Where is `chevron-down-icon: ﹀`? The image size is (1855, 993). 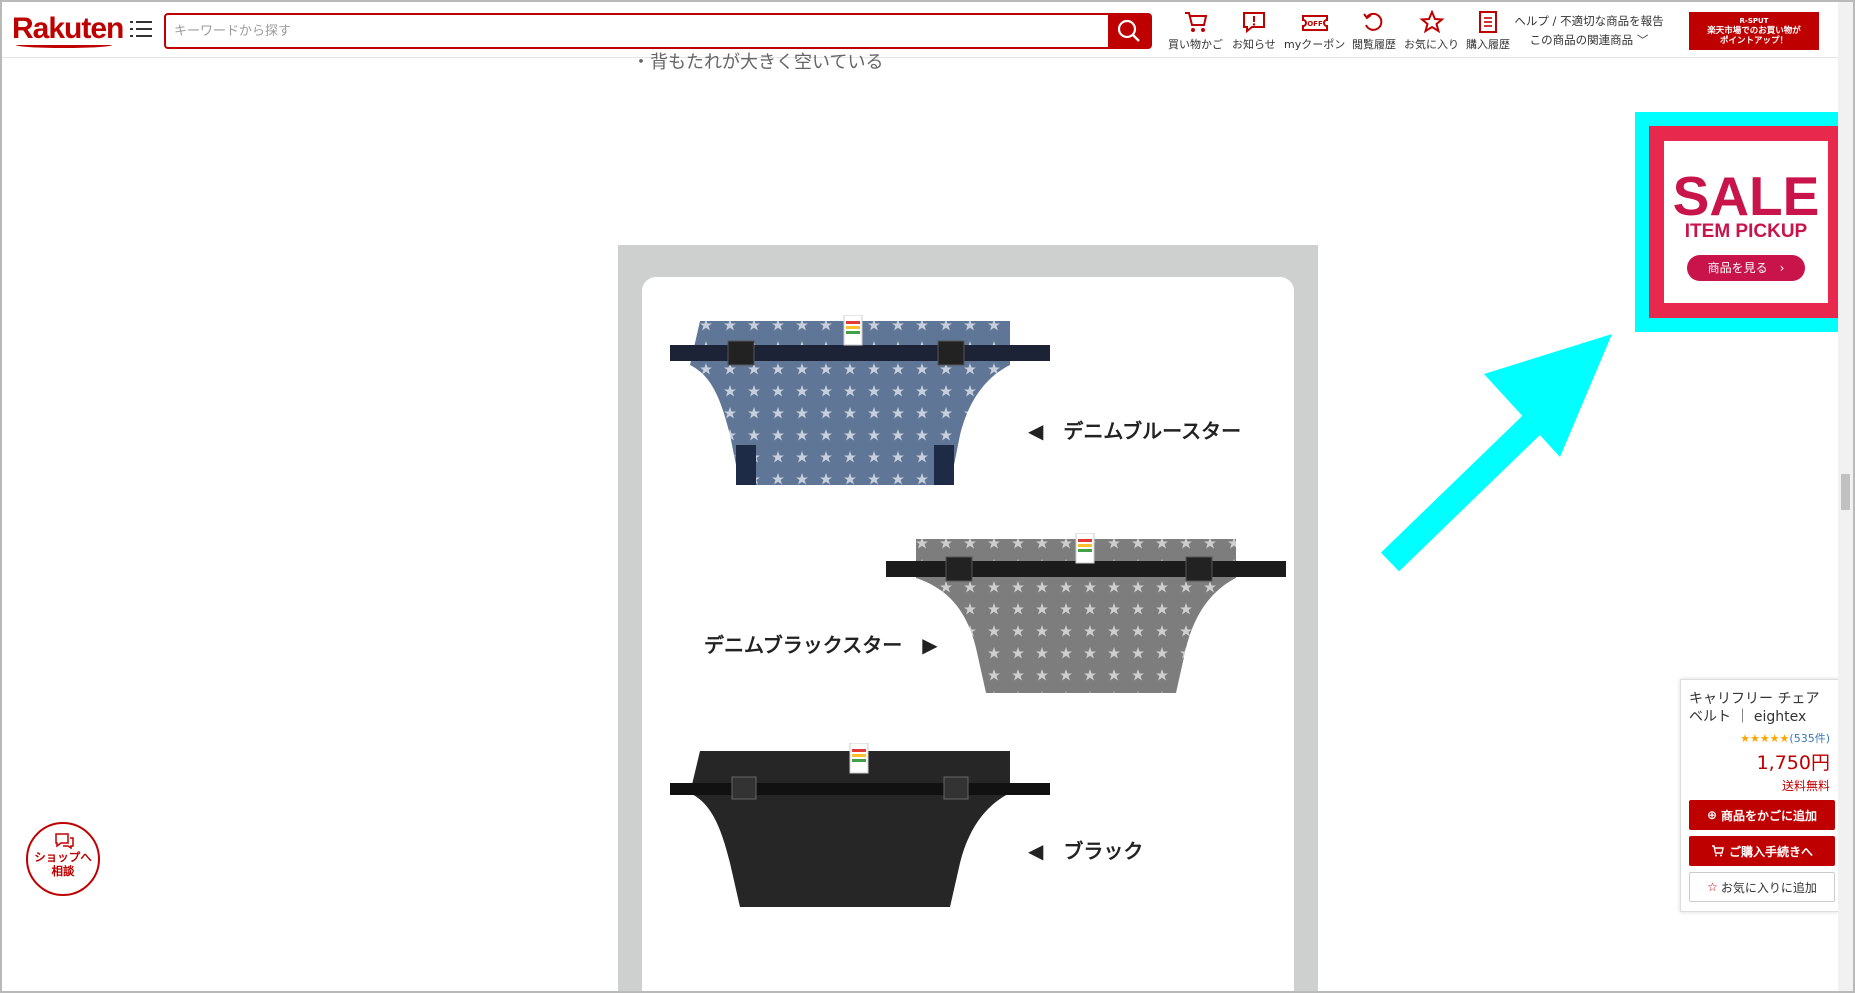
chevron-down-icon: ﹀ is located at coordinates (1642, 40).